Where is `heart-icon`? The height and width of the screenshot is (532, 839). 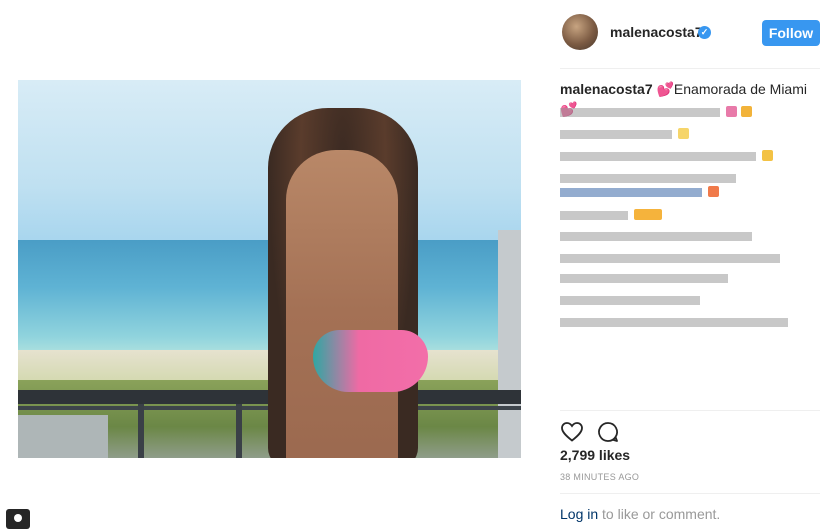 heart-icon is located at coordinates (572, 432).